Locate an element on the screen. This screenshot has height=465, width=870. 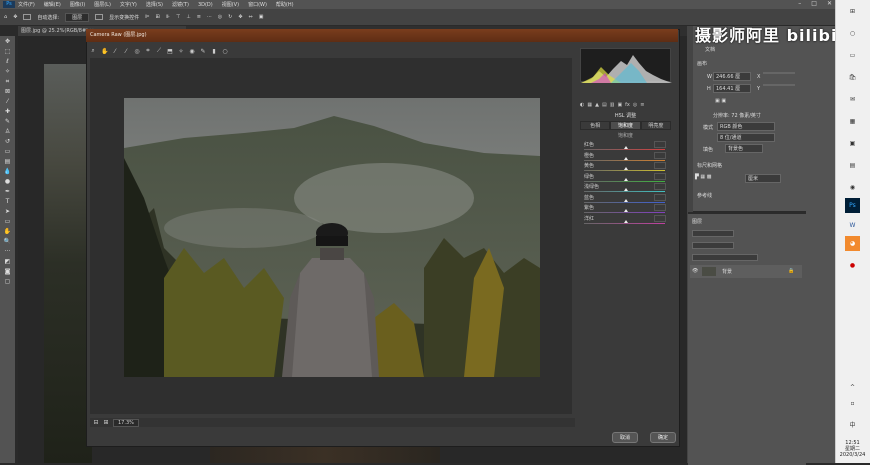
word-icon: W is located at coordinates (852, 225).